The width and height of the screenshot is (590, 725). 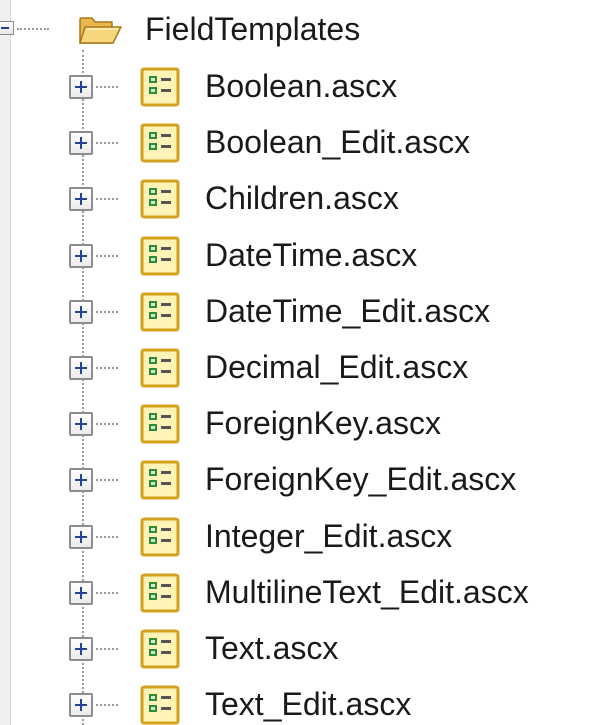 I want to click on tree-item: Children.ascx, so click(x=295, y=197).